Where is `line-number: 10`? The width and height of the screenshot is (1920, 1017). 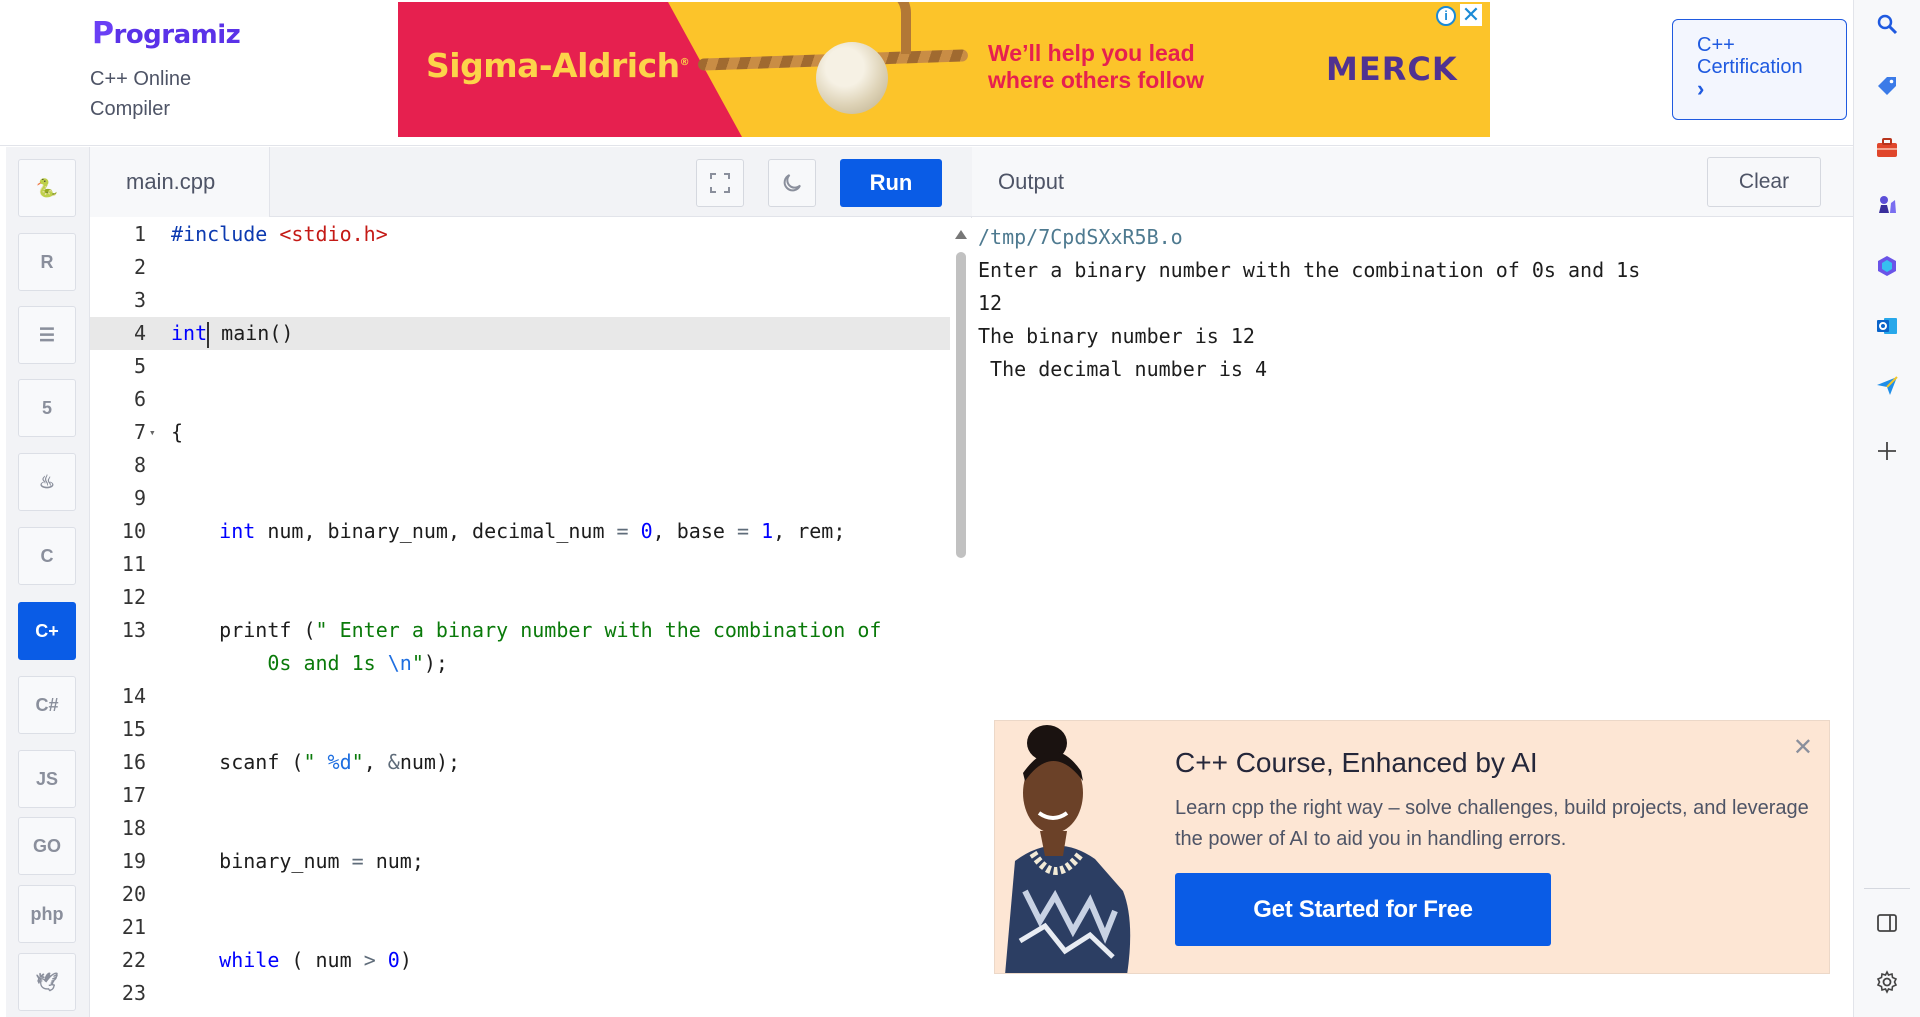 line-number: 10 is located at coordinates (133, 531).